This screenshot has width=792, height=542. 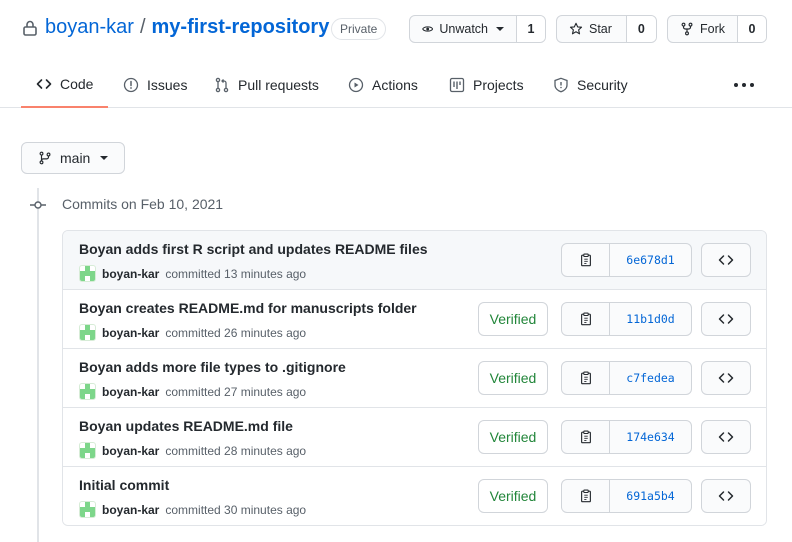 I want to click on forks-count: 0, so click(x=752, y=29).